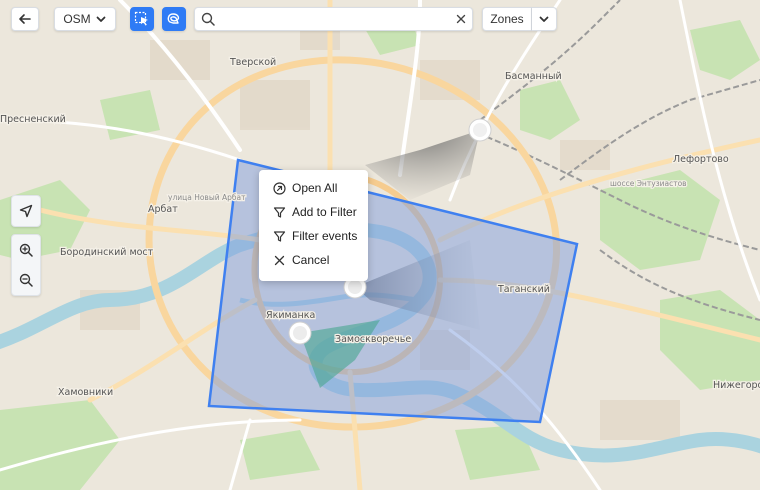 Image resolution: width=760 pixels, height=490 pixels. I want to click on zoom-in-icon, so click(26, 250).